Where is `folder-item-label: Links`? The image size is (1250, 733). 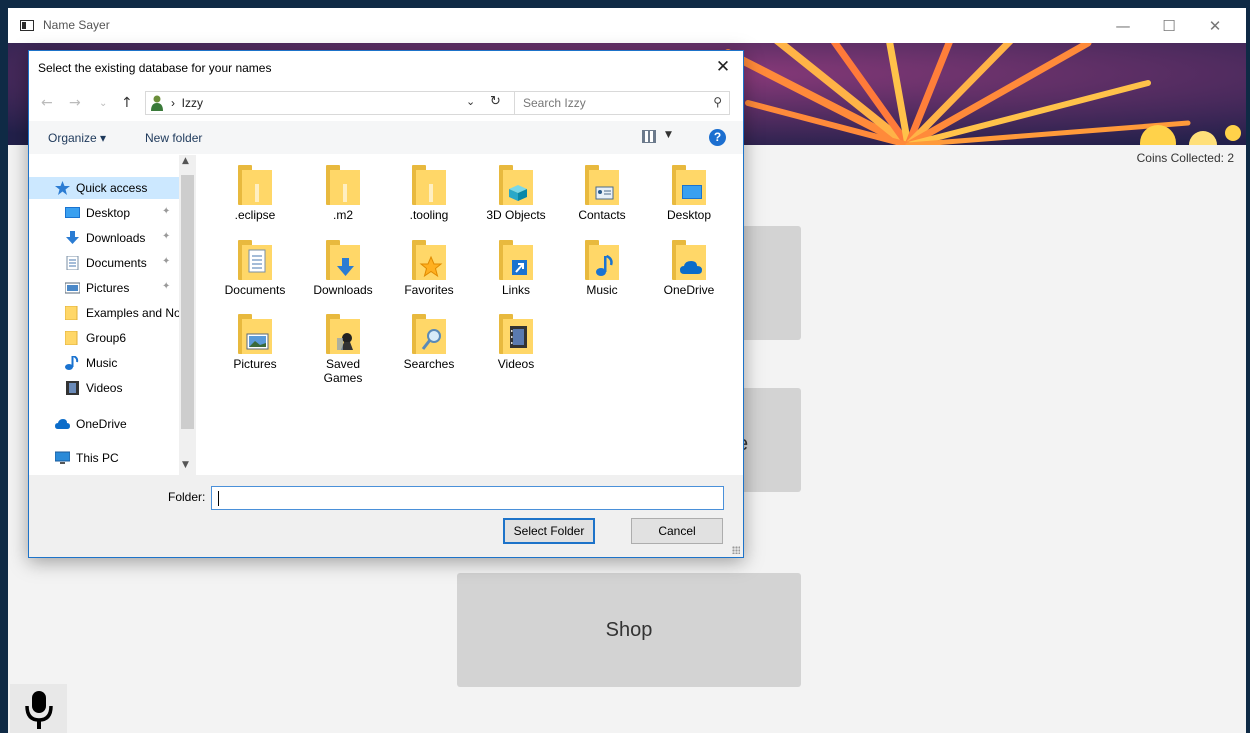
folder-item-label: Links is located at coordinates (515, 290).